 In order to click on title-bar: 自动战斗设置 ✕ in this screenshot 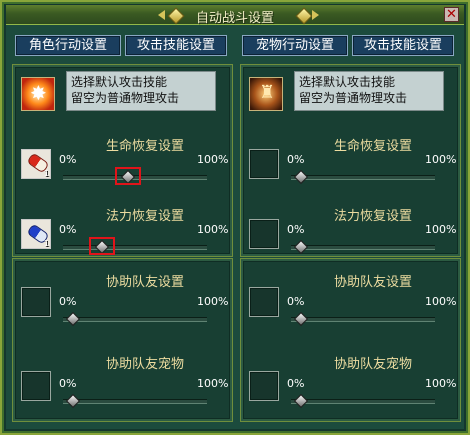, I will do `click(235, 15)`.